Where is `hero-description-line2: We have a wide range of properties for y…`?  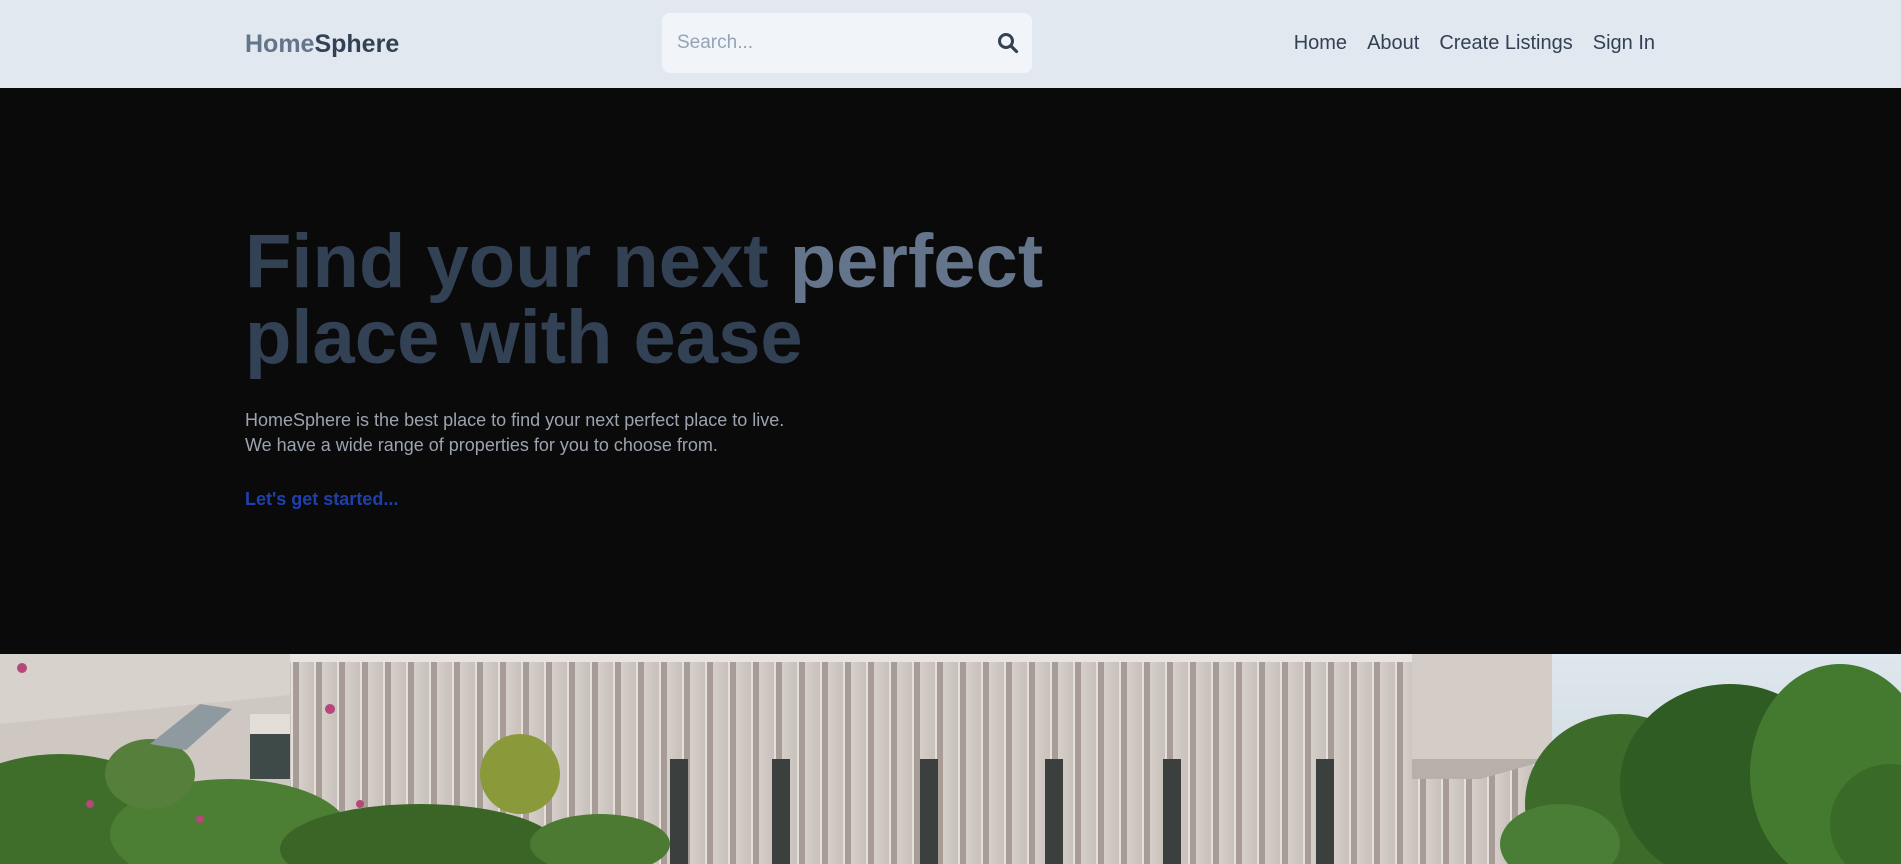
hero-description-line2: We have a wide range of properties for y… is located at coordinates (481, 445).